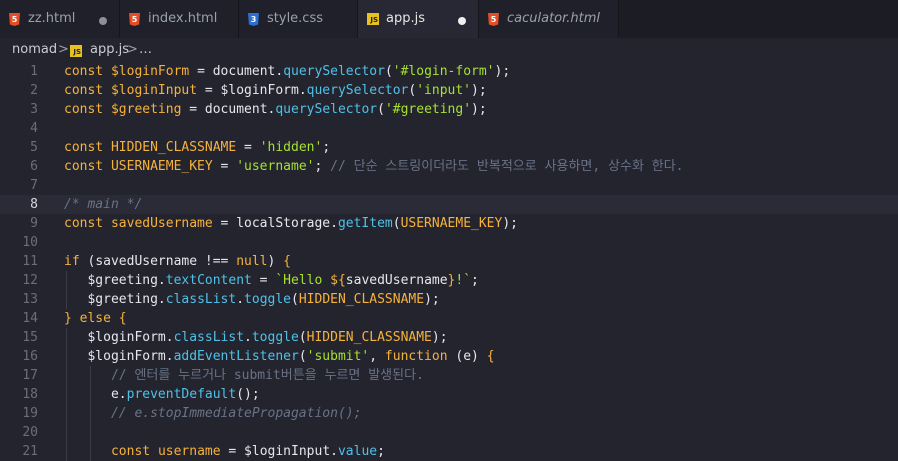 The height and width of the screenshot is (461, 898). Describe the element at coordinates (287, 223) in the screenshot. I see `code-token: localStorage.` at that location.